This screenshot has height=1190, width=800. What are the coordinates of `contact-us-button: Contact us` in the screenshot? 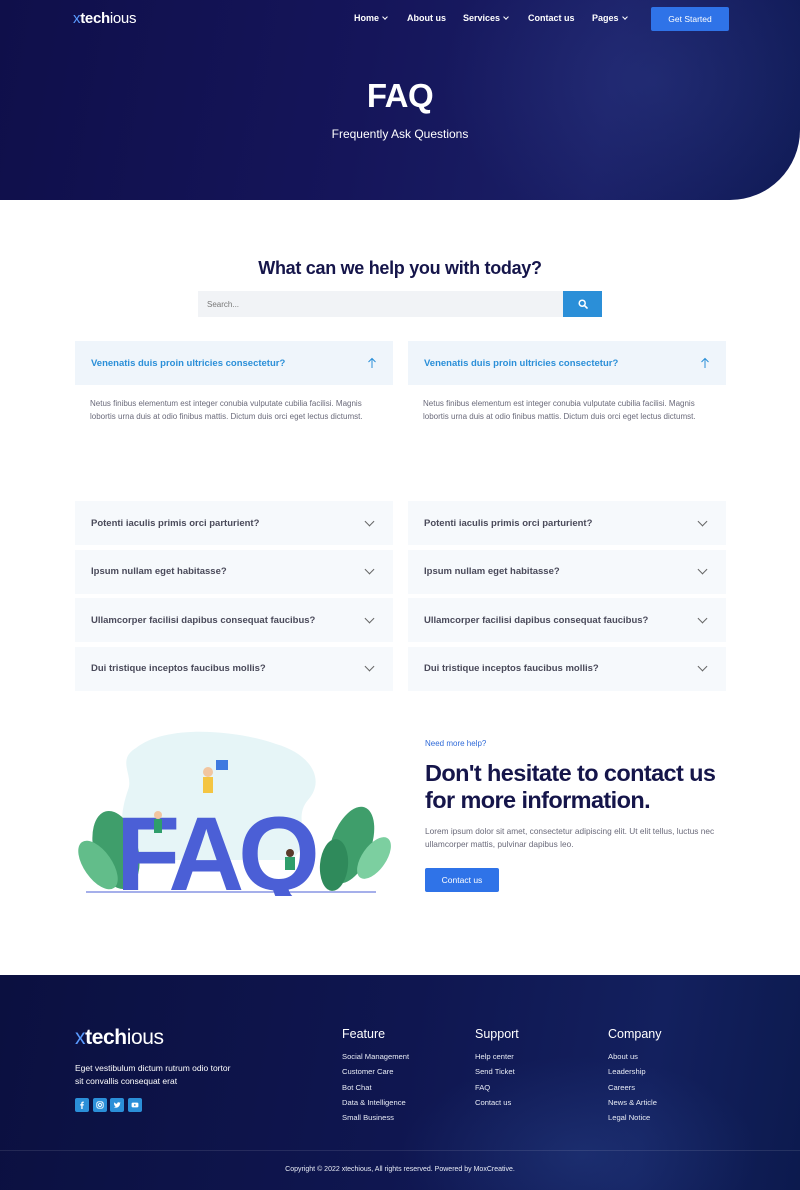 It's located at (462, 880).